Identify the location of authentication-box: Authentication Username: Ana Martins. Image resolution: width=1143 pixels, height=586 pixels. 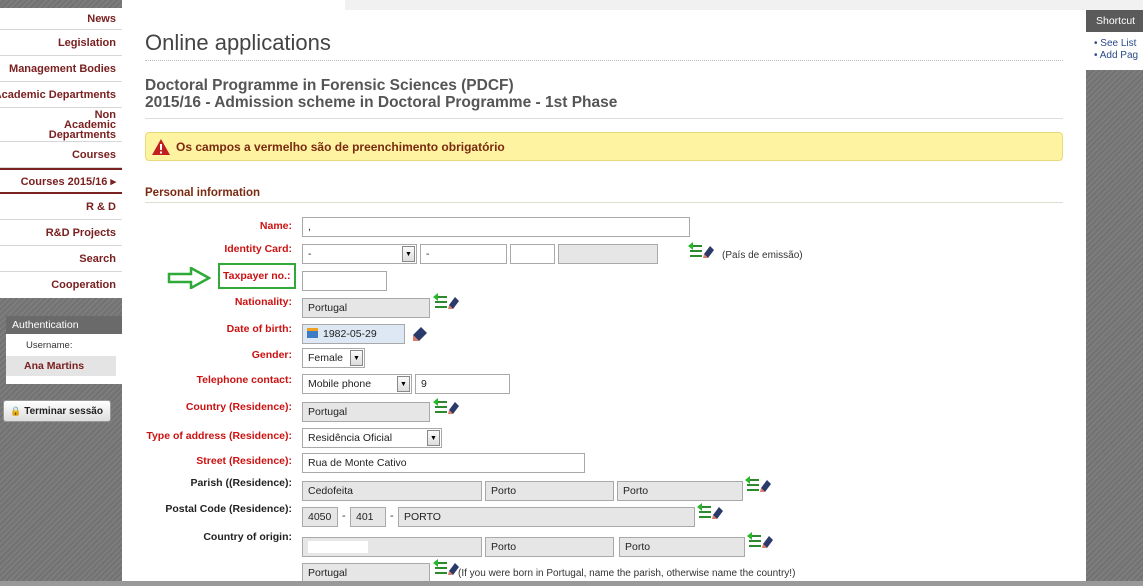
(64, 350).